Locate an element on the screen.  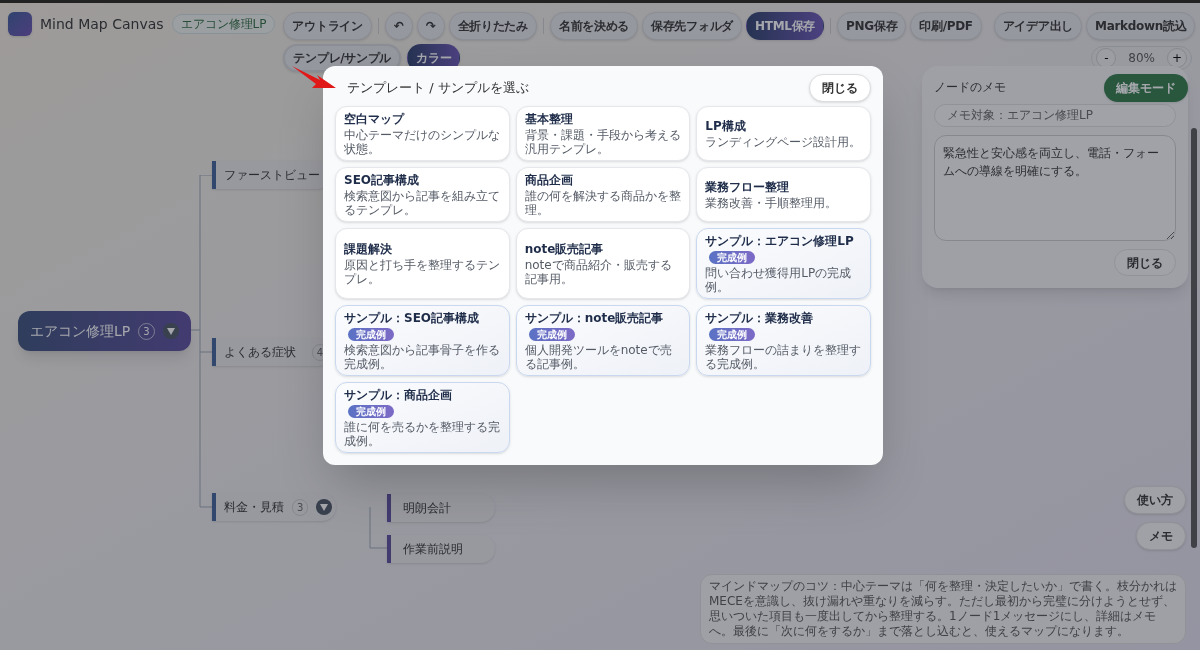
template-card: 業務フロー整理 業務改善・手順整理用。 is located at coordinates (783, 194).